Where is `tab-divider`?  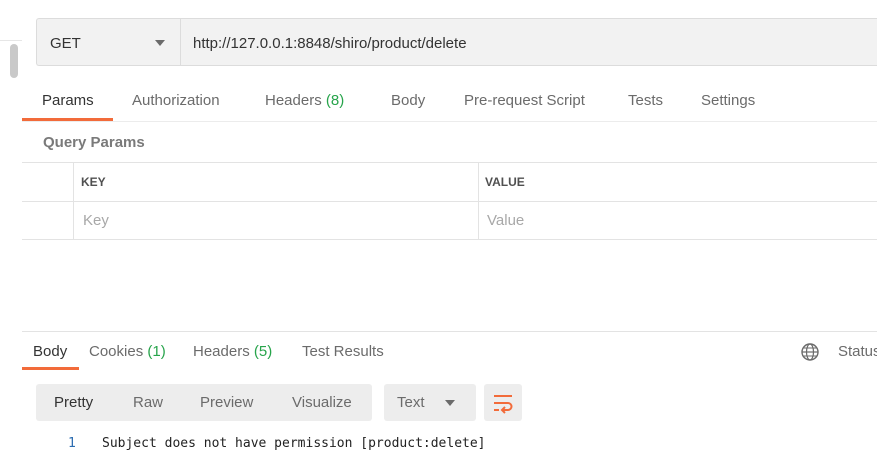
tab-divider is located at coordinates (449, 121).